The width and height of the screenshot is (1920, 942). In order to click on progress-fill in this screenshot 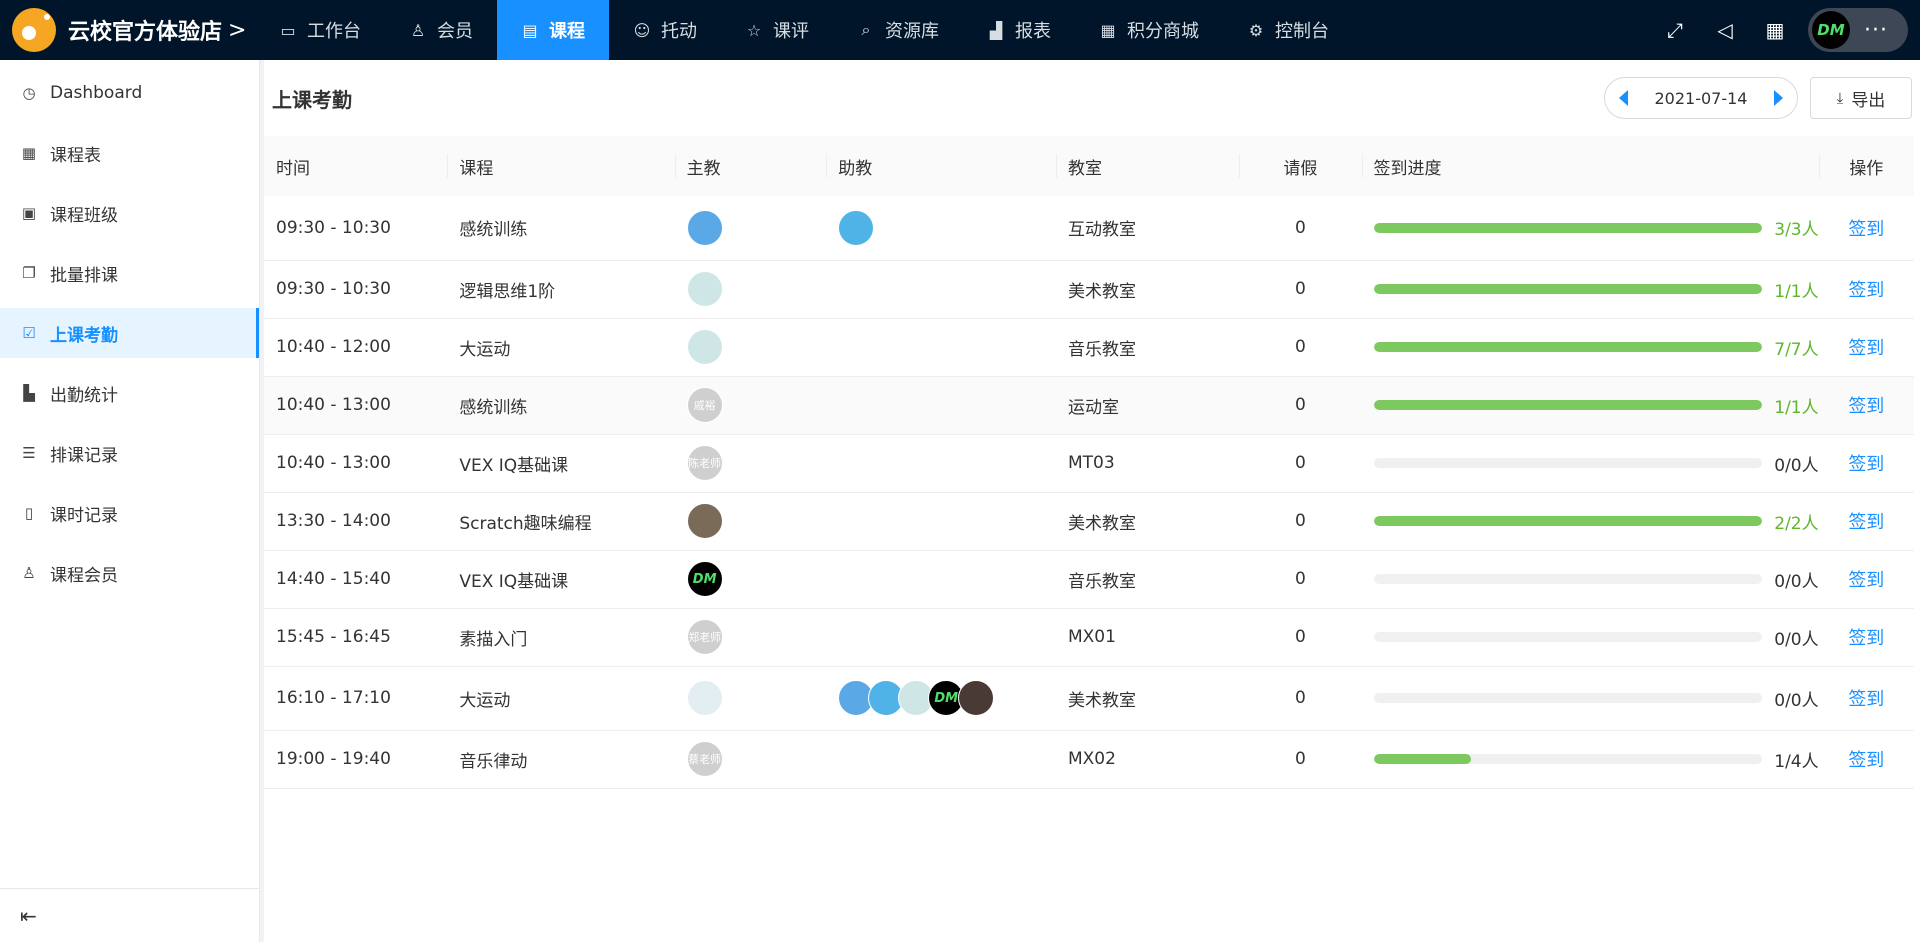, I will do `click(1568, 347)`.